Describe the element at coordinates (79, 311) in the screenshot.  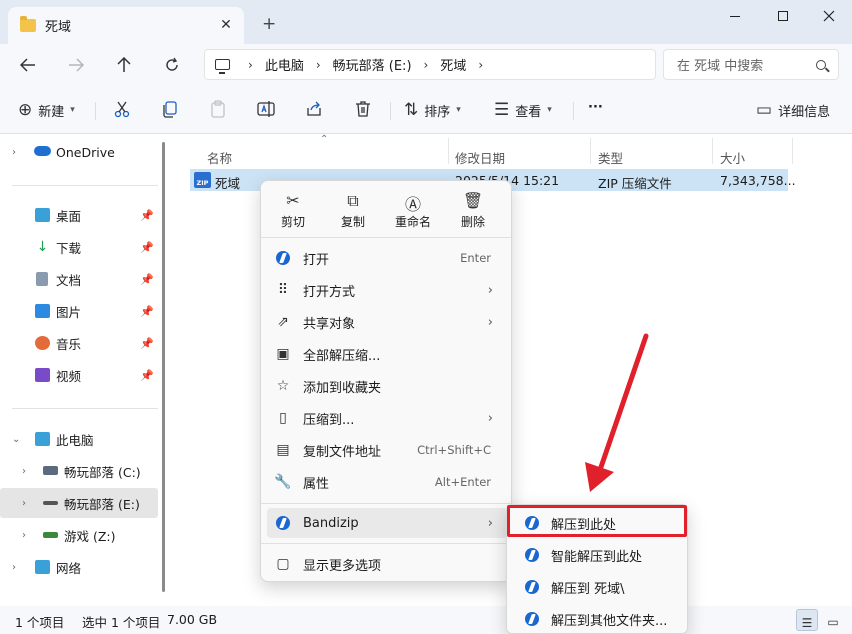
I see `sidebar-item-pictures: 图片 📌` at that location.